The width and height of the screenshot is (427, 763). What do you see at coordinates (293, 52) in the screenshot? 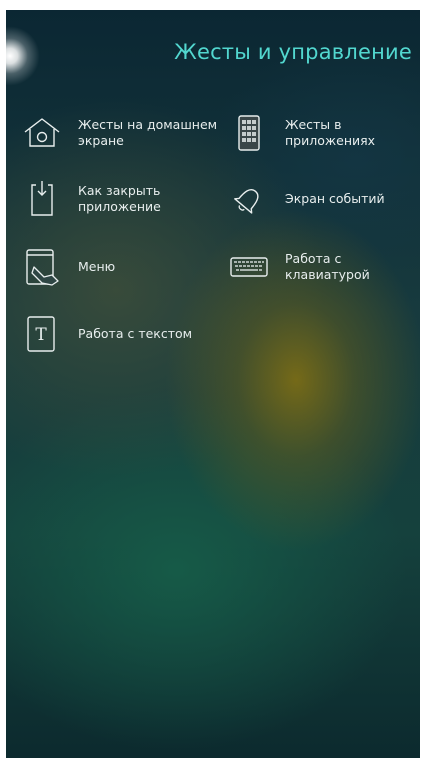
I see `page-title: Жесты и управление` at bounding box center [293, 52].